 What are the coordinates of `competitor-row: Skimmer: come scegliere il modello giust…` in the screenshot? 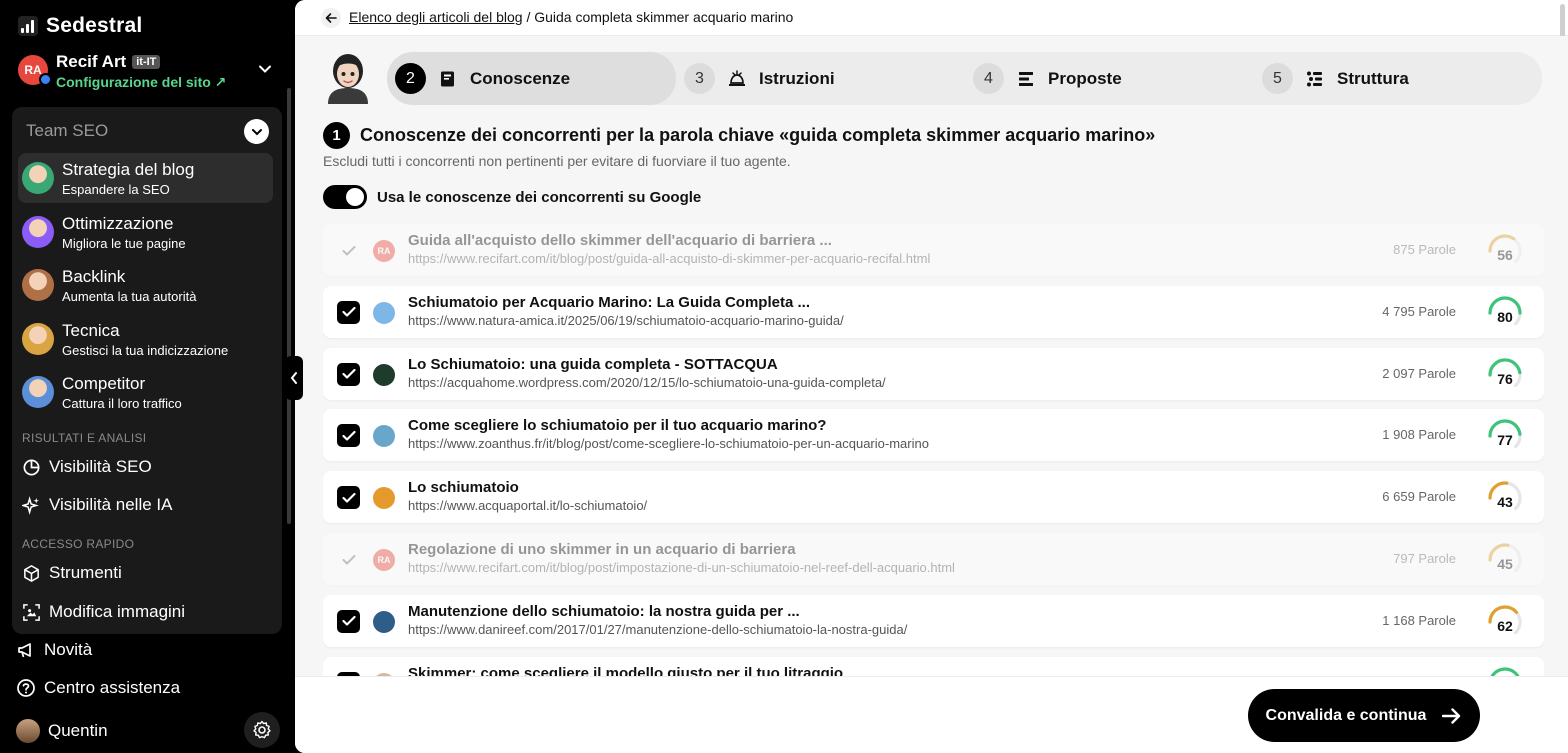 It's located at (933, 666).